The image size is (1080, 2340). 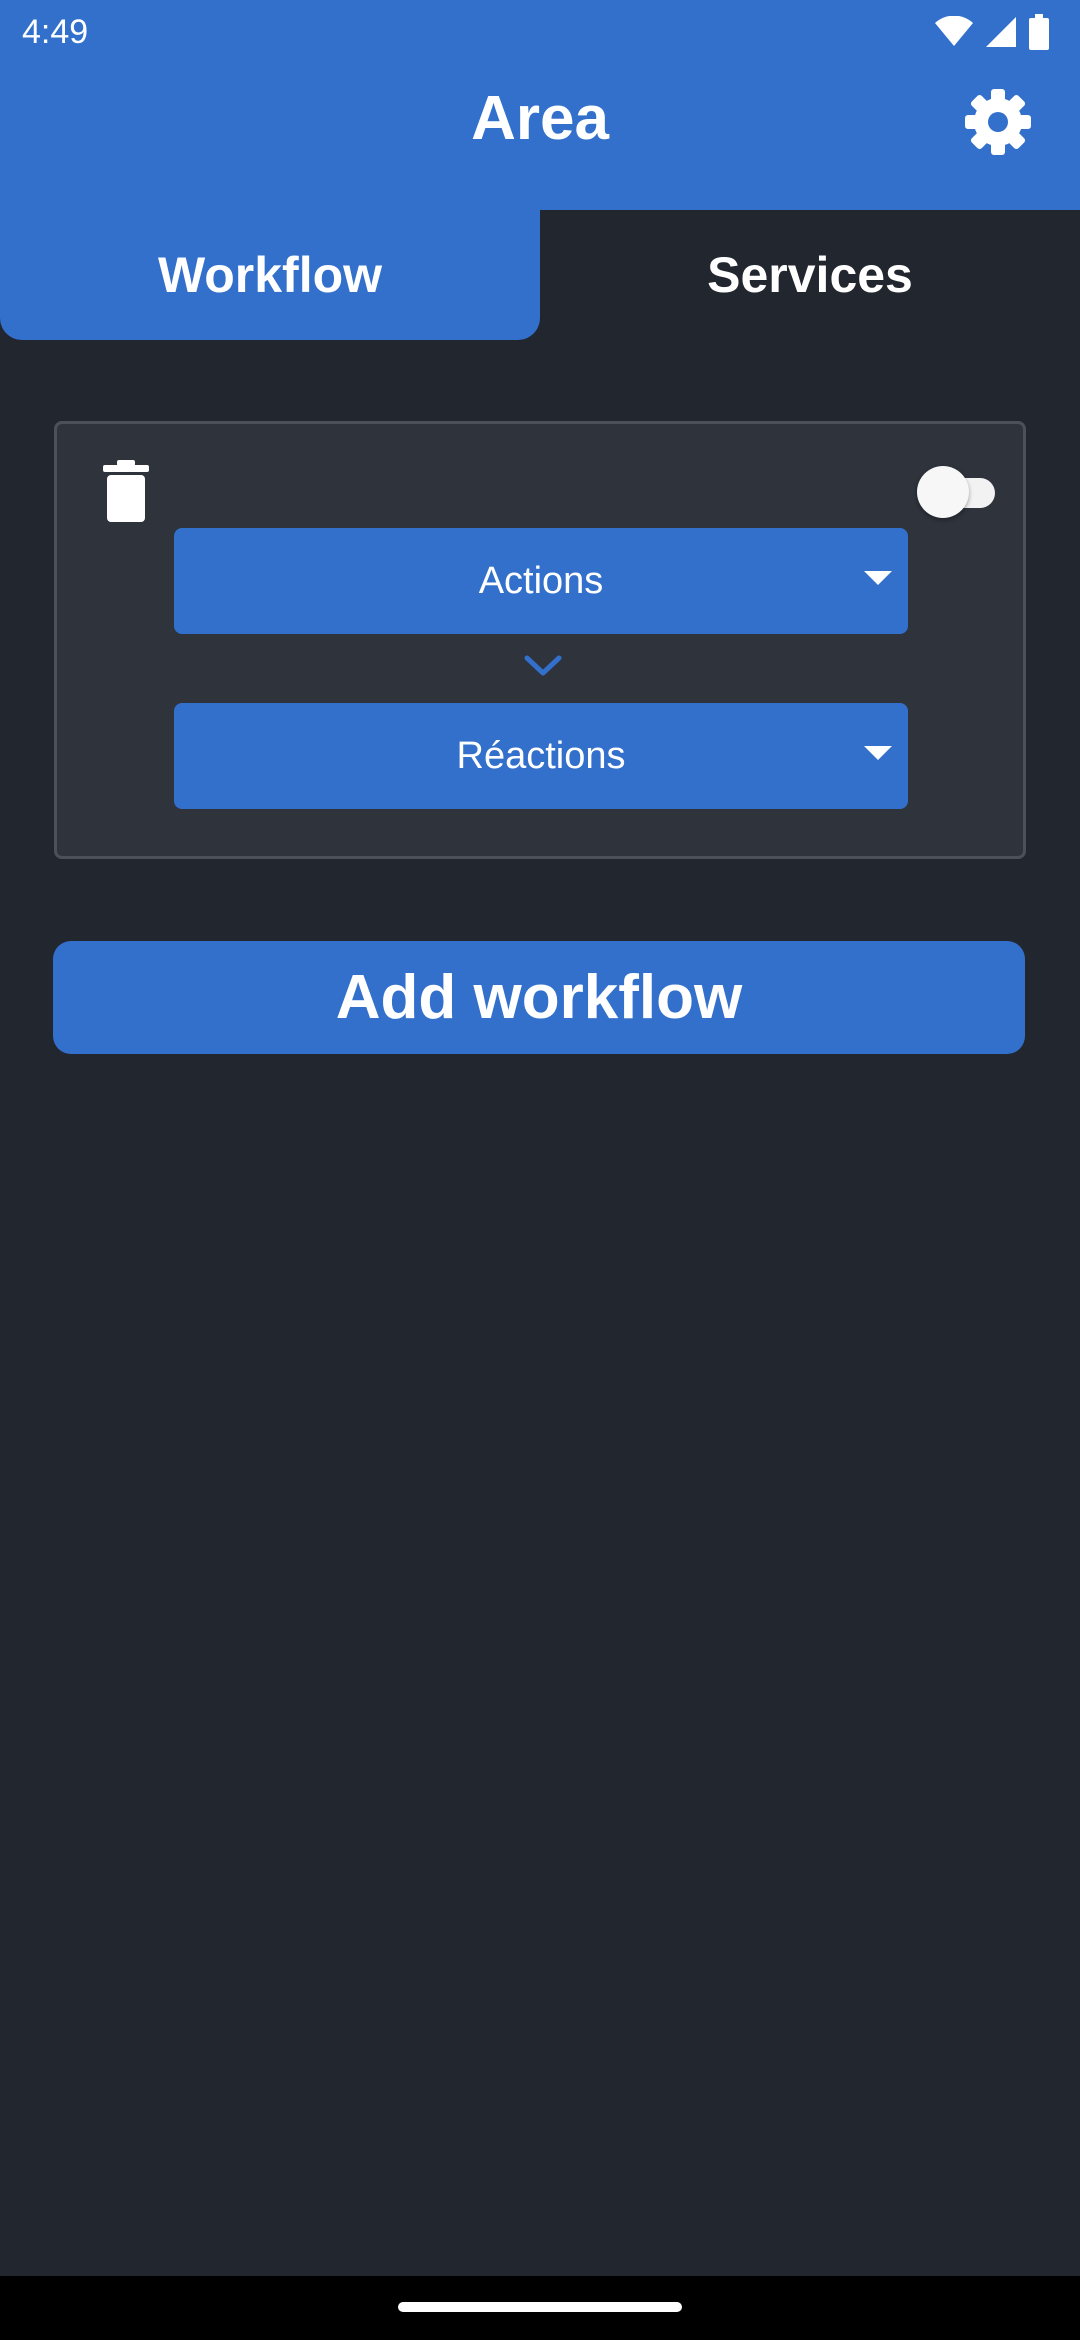 I want to click on status-time: 4:49, so click(x=55, y=32).